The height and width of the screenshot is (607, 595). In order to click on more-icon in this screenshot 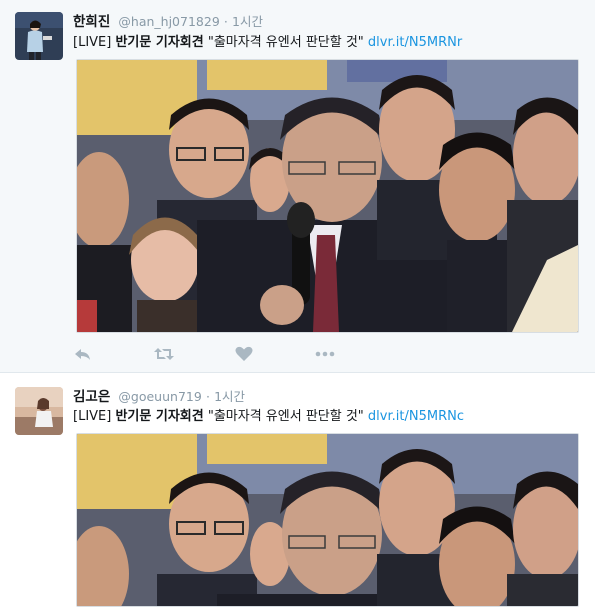, I will do `click(326, 354)`.